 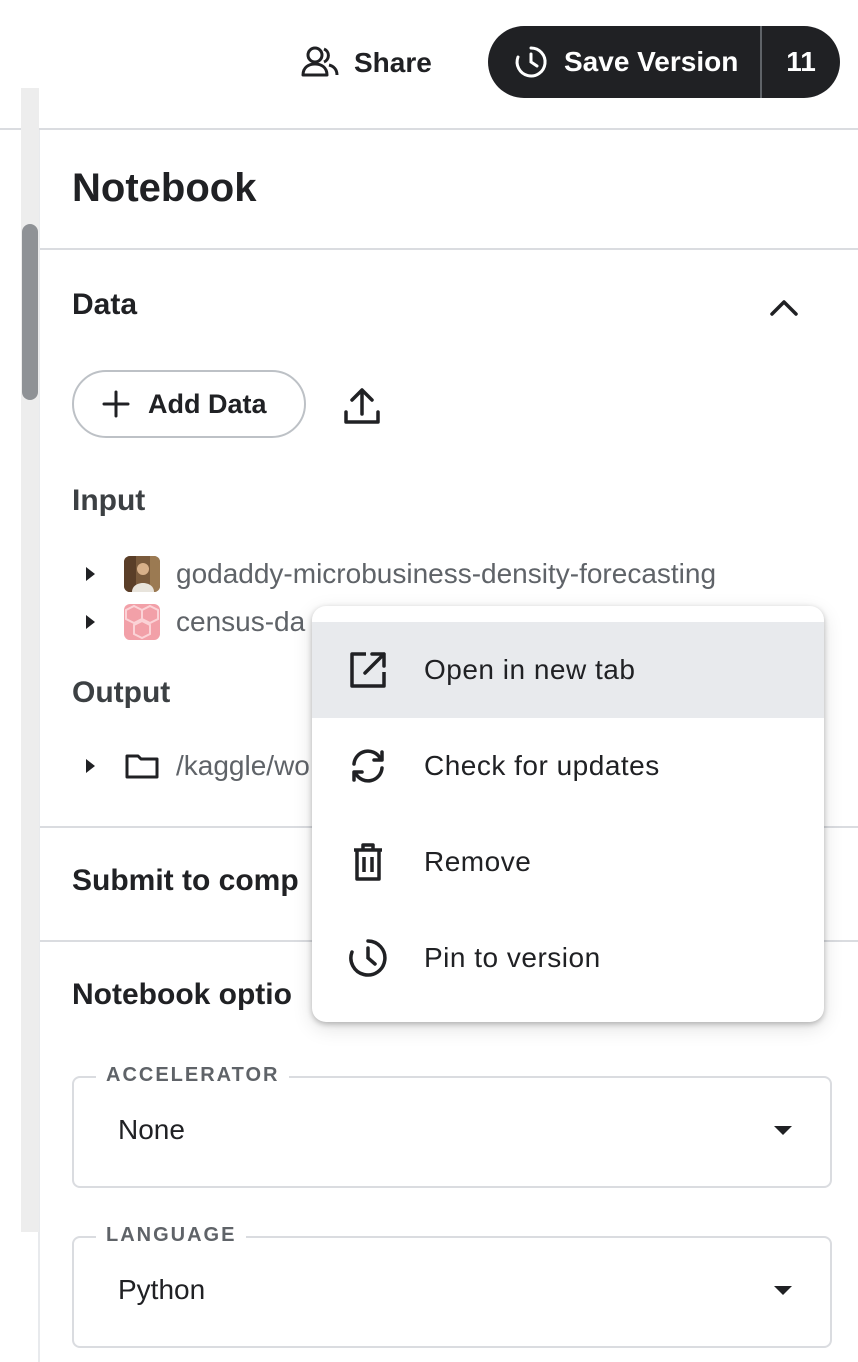 I want to click on menu-item-label: Check for updates, so click(x=542, y=765).